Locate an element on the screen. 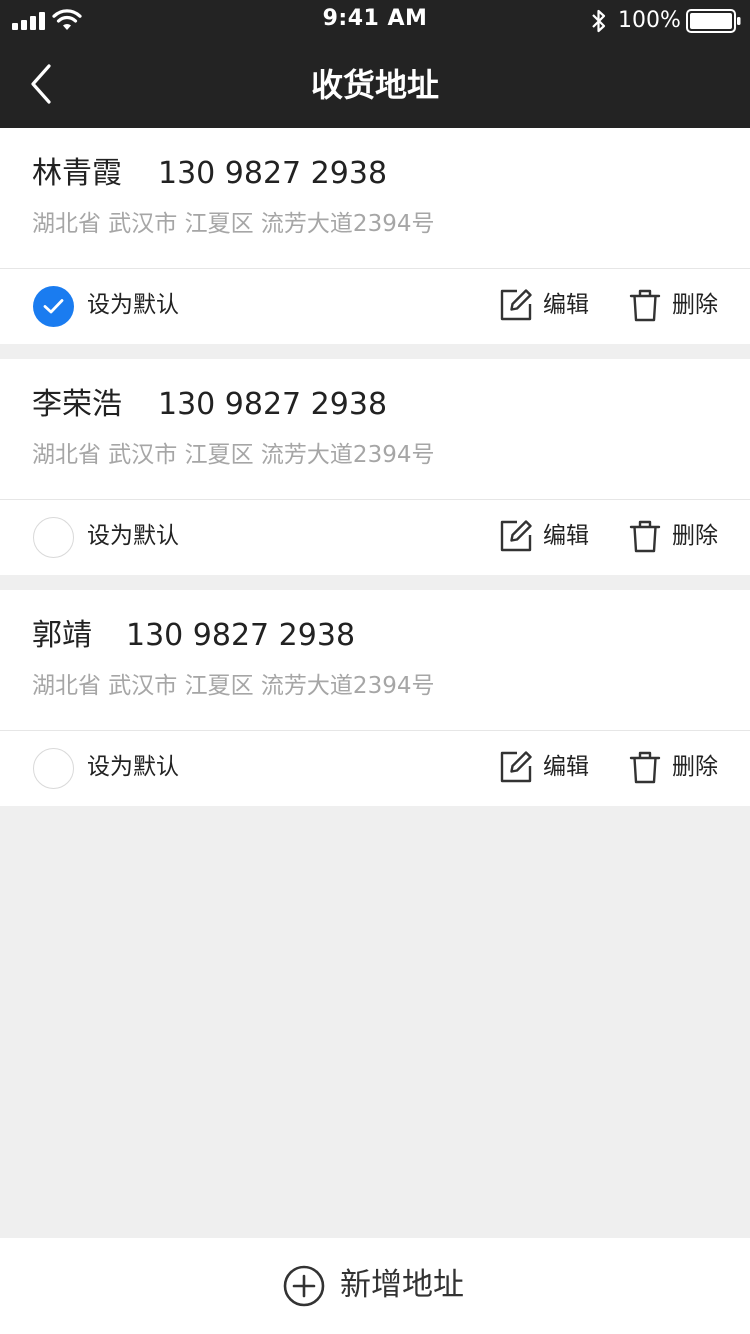 Image resolution: width=750 pixels, height=1334 pixels. address-info: 林青霞 130 9827 2938 湖北省 武汉市 江夏区 流芳大道2394号 is located at coordinates (375, 198).